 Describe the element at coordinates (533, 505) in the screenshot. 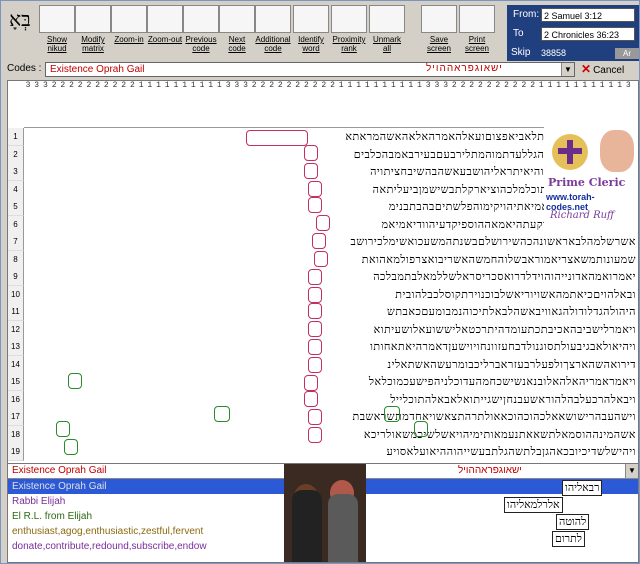

I see `hebrew-word-box: אלרלמאליהו` at that location.